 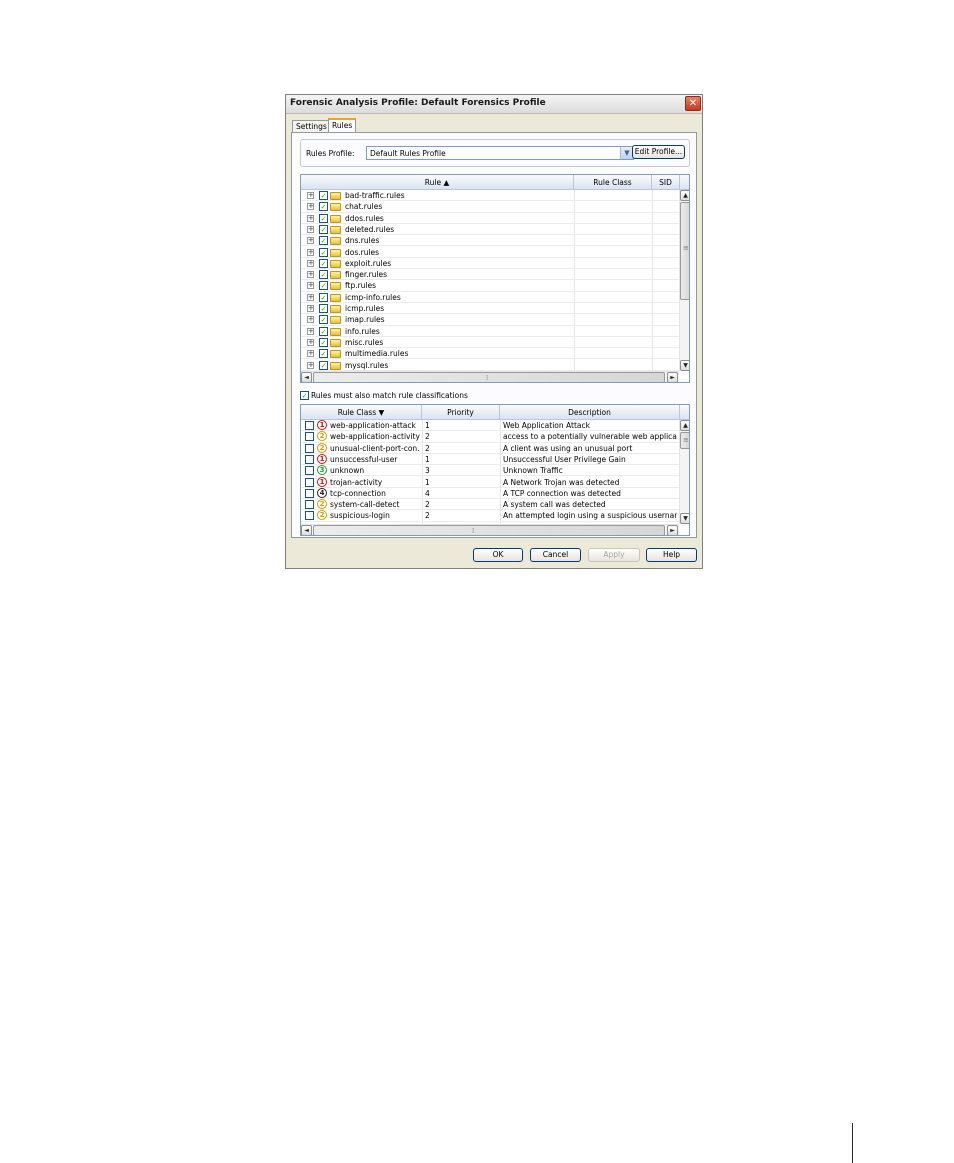 I want to click on rules-profile-select: Default Rules Profile ▼, so click(x=500, y=153).